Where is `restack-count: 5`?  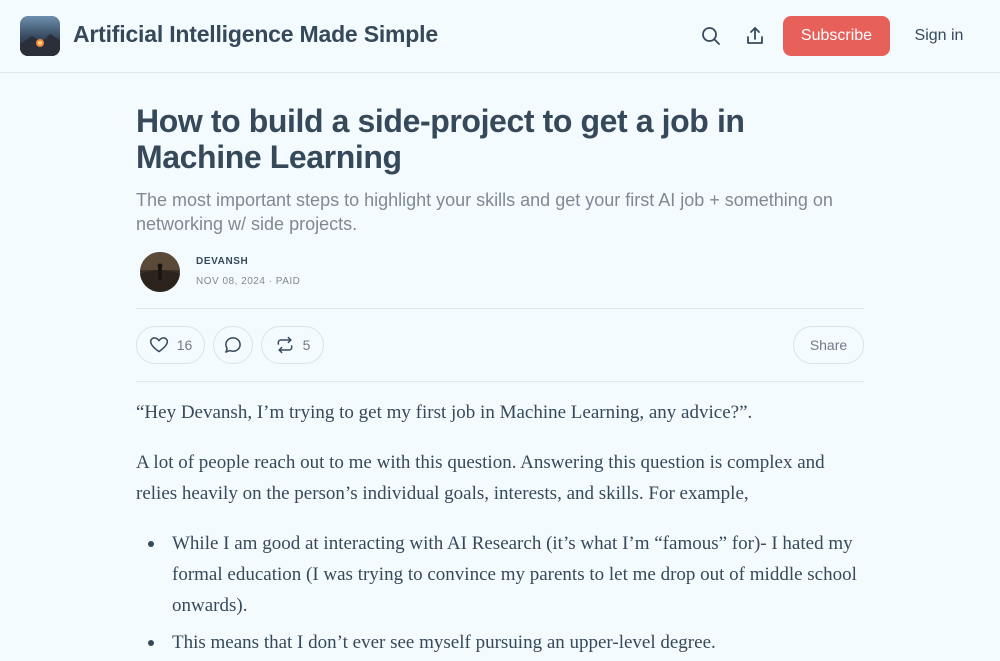 restack-count: 5 is located at coordinates (306, 345).